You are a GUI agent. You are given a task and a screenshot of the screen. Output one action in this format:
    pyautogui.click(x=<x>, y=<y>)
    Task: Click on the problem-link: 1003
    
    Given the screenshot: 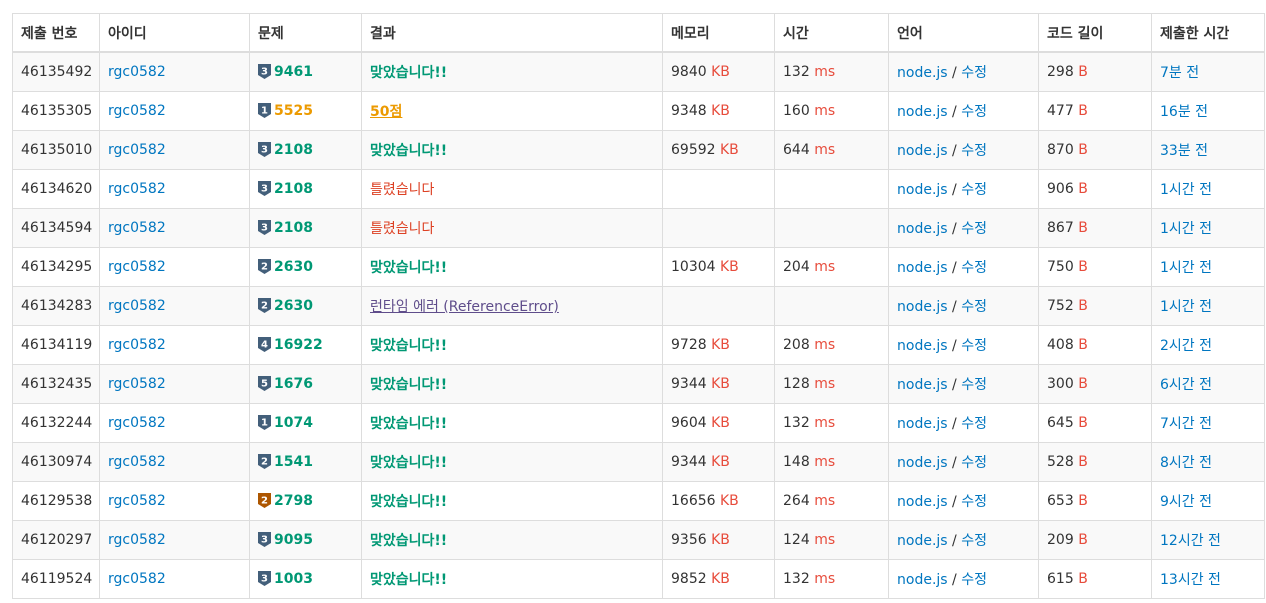 What is the action you would take?
    pyautogui.click(x=293, y=579)
    